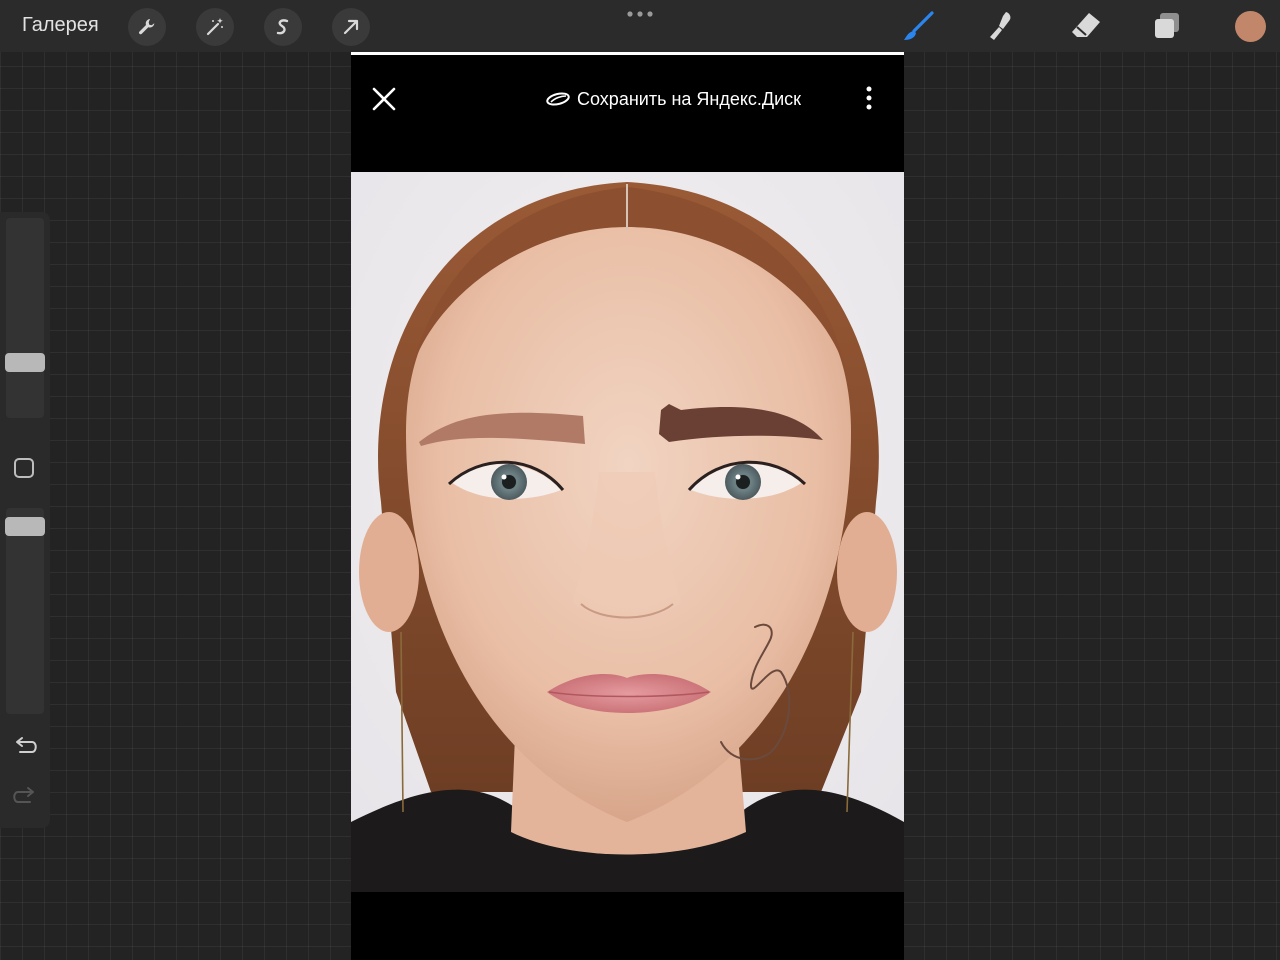  I want to click on transform-arrow-icon, so click(351, 27).